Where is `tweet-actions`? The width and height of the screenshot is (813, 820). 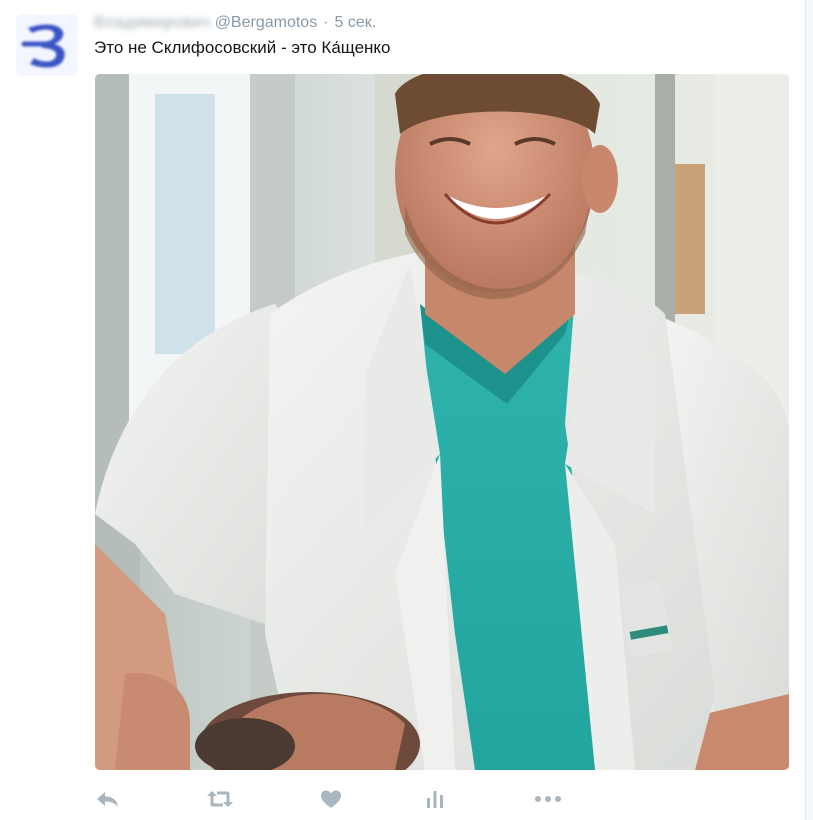 tweet-actions is located at coordinates (344, 799).